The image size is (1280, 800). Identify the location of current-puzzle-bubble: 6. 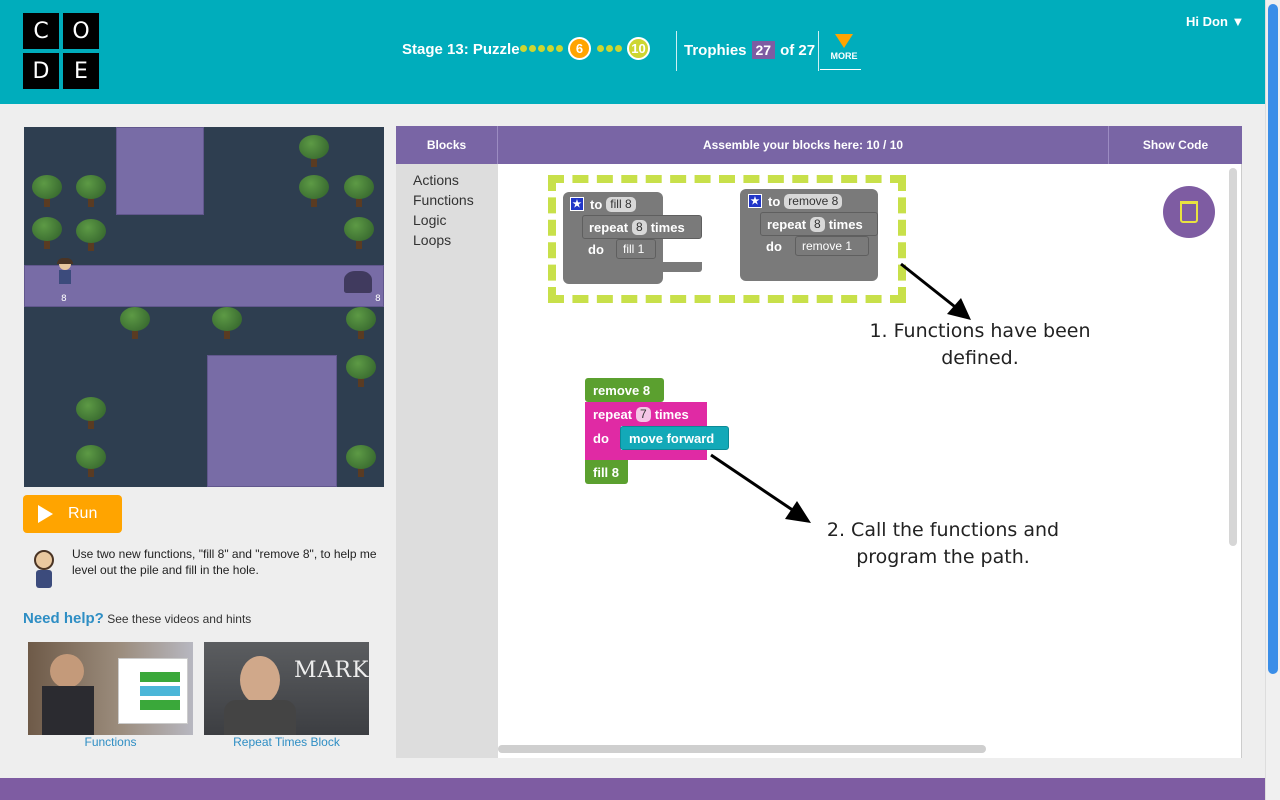
(579, 48).